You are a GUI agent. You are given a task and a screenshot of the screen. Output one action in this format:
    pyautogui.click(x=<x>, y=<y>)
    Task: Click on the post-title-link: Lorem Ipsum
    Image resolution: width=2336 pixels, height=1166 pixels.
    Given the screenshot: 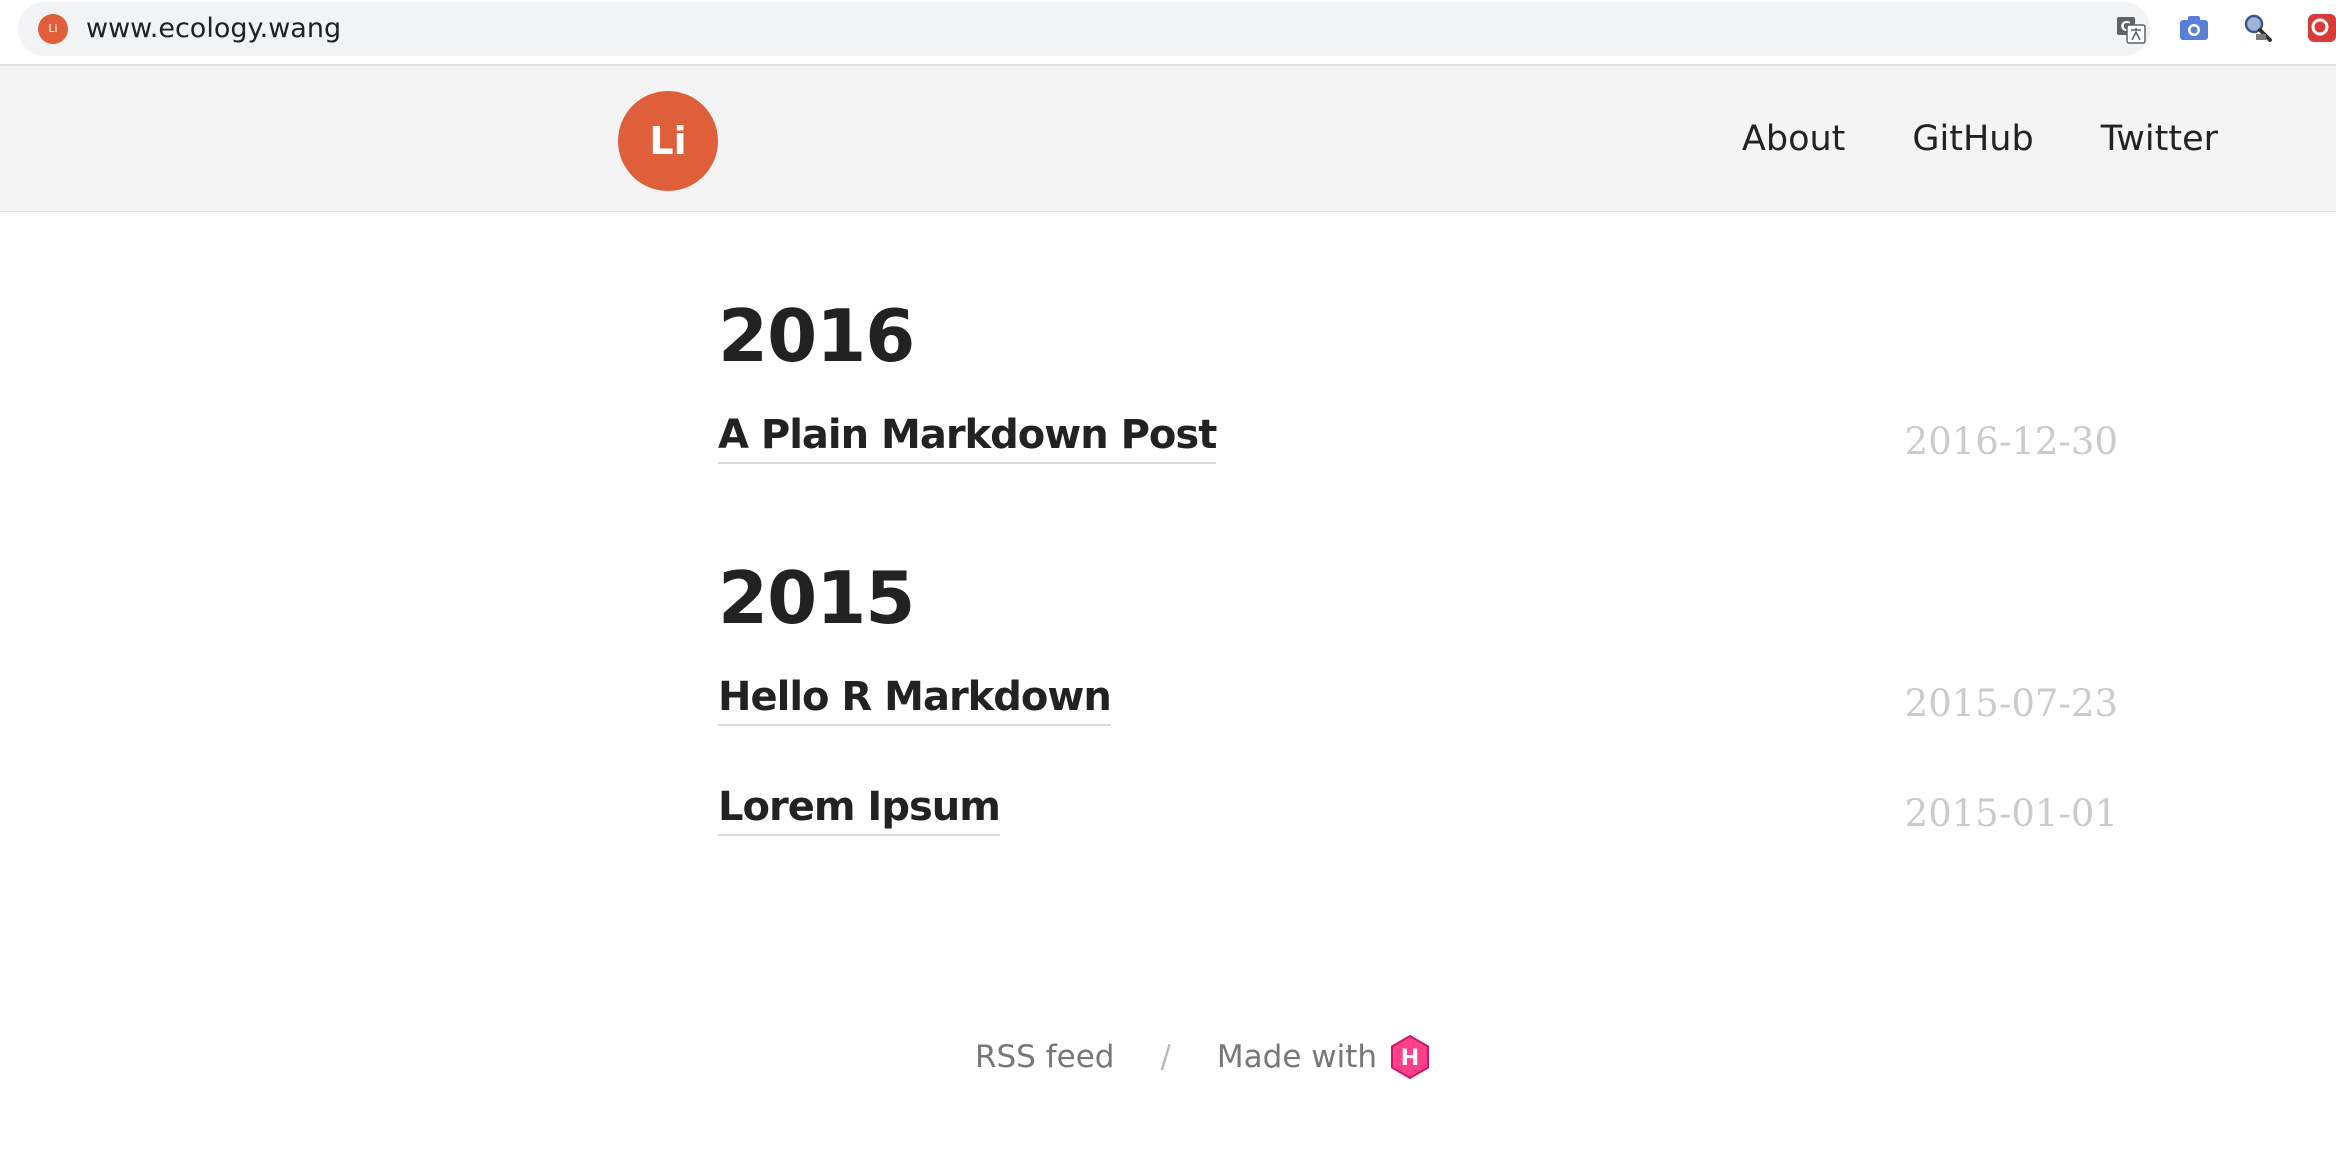 What is the action you would take?
    pyautogui.click(x=859, y=810)
    